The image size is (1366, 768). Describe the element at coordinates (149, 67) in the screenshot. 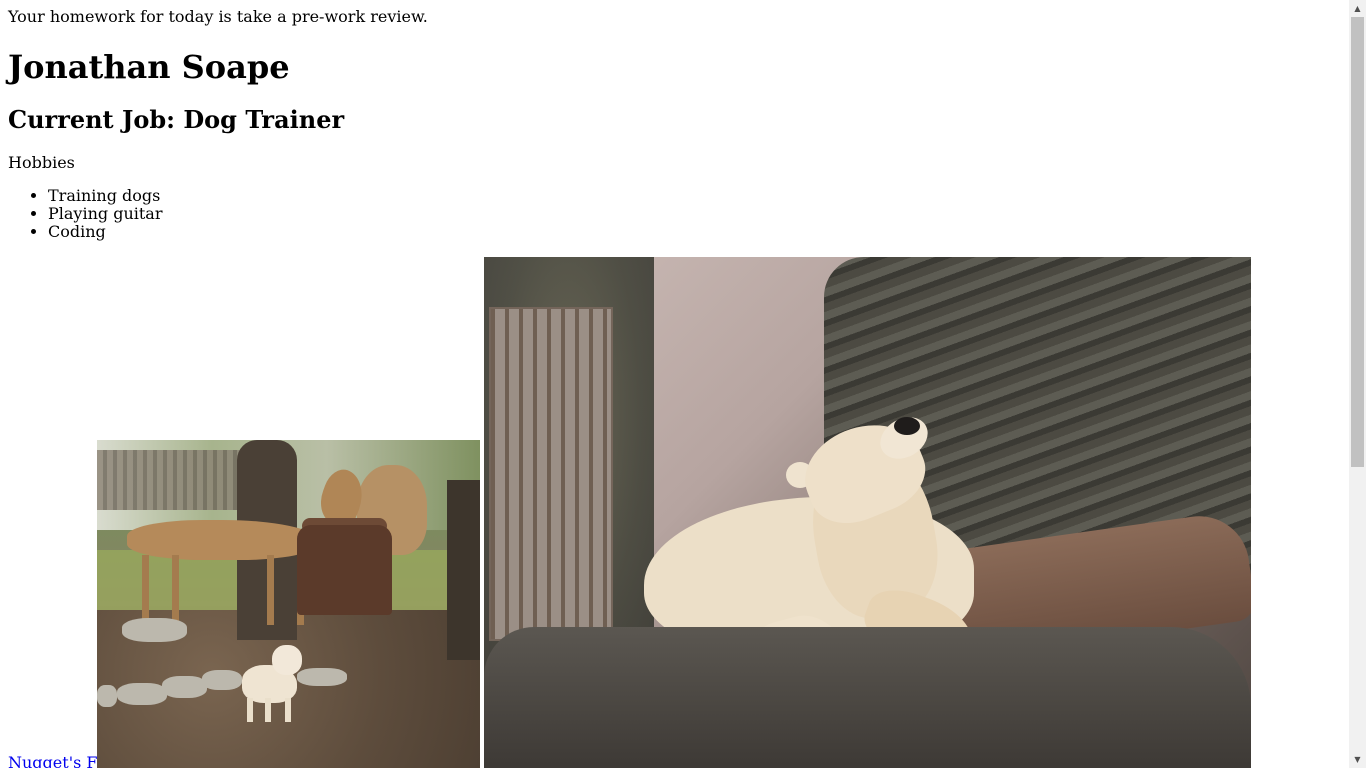

I see `page-title: Jonathan Soape` at that location.